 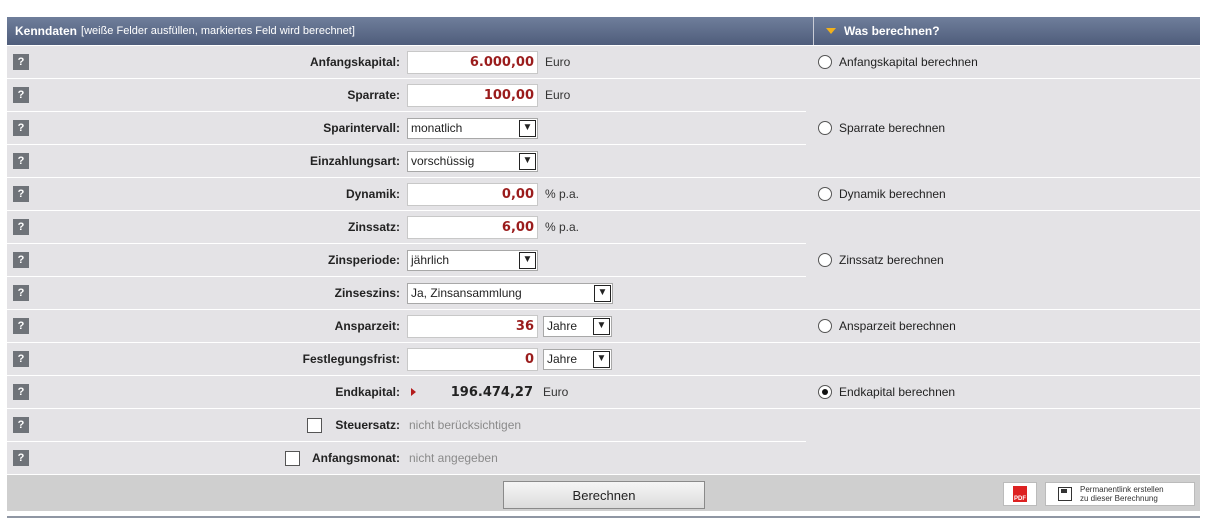 What do you see at coordinates (406, 358) in the screenshot?
I see `row-festlegungsfrist: ? Festlegungsfrist: 0 Jahre ▼` at bounding box center [406, 358].